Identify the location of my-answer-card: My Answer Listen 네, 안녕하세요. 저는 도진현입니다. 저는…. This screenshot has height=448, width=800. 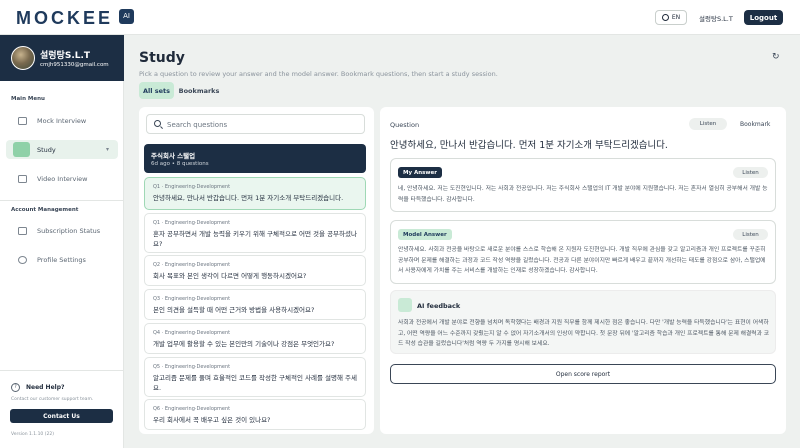
(583, 185).